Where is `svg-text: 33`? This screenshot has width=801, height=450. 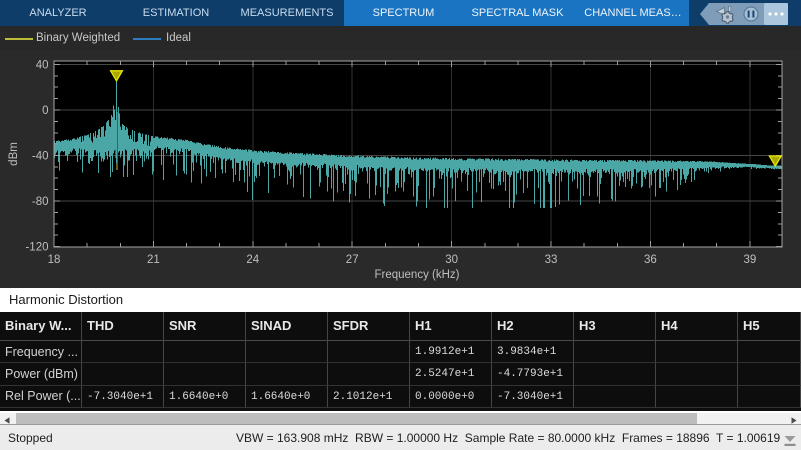
svg-text: 33 is located at coordinates (551, 260).